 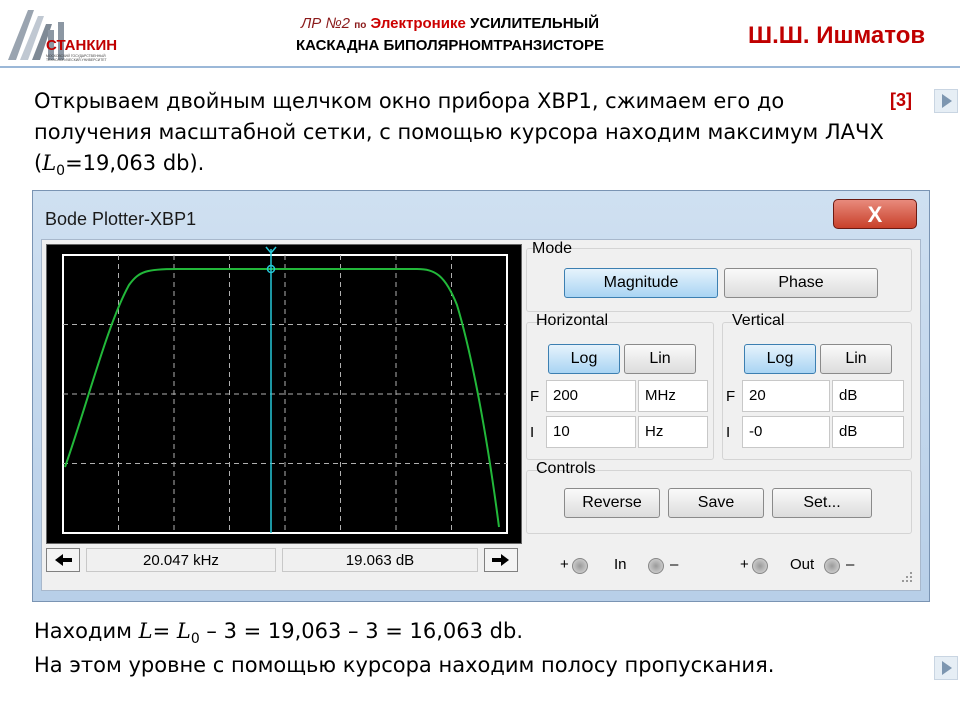 What do you see at coordinates (572, 320) in the screenshot?
I see `horizontal-label: Horizontal` at bounding box center [572, 320].